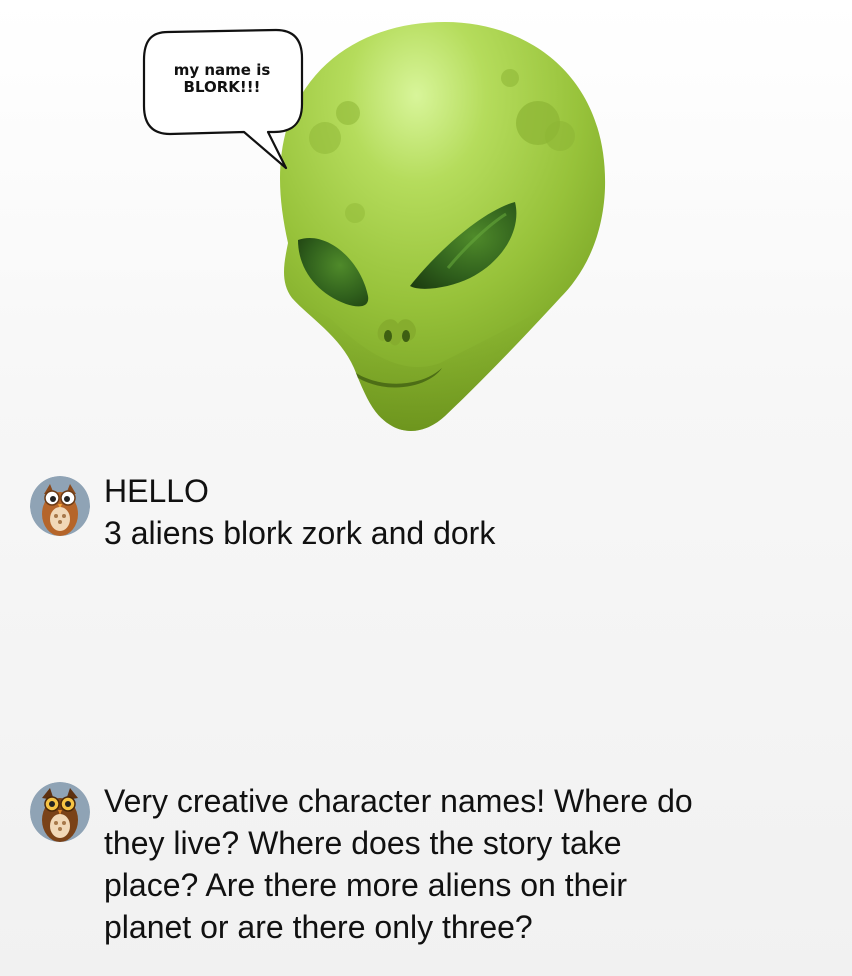 The width and height of the screenshot is (852, 976). Describe the element at coordinates (230, 103) in the screenshot. I see `speech-bubble: my name is BLORK!!!` at that location.